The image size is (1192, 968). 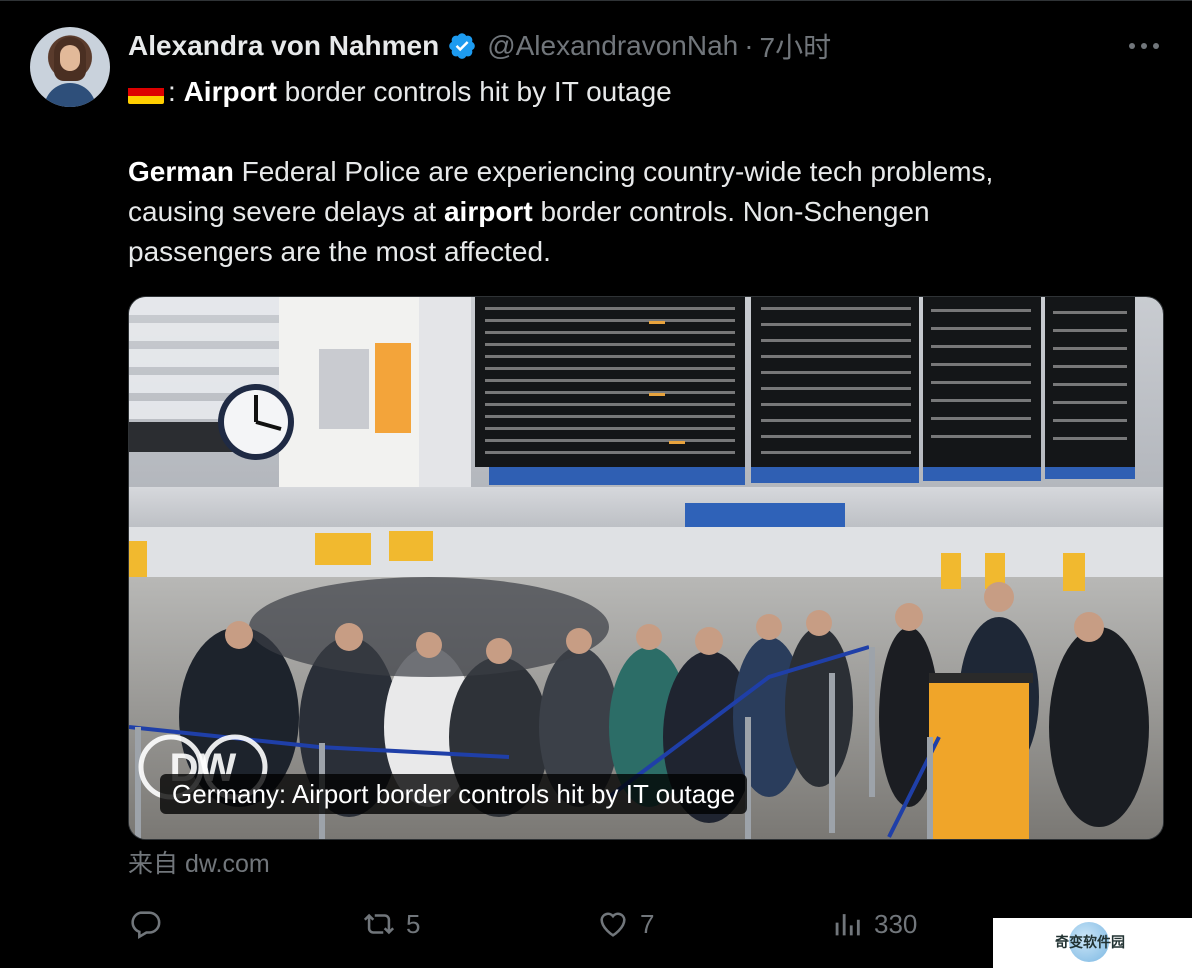 What do you see at coordinates (647, 923) in the screenshot?
I see `like-count: 7` at bounding box center [647, 923].